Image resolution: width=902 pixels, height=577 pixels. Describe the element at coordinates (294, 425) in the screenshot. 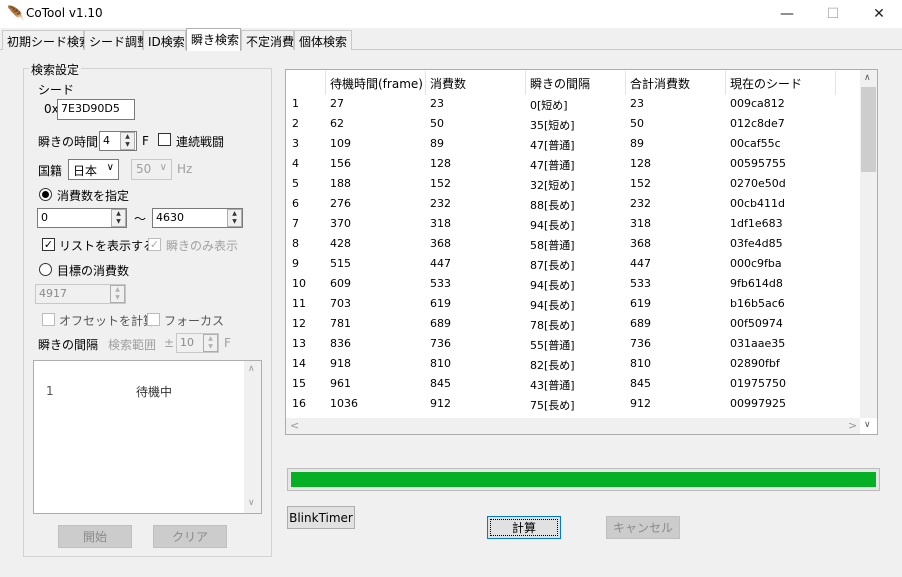

I see `scroll-left-icon: <` at that location.